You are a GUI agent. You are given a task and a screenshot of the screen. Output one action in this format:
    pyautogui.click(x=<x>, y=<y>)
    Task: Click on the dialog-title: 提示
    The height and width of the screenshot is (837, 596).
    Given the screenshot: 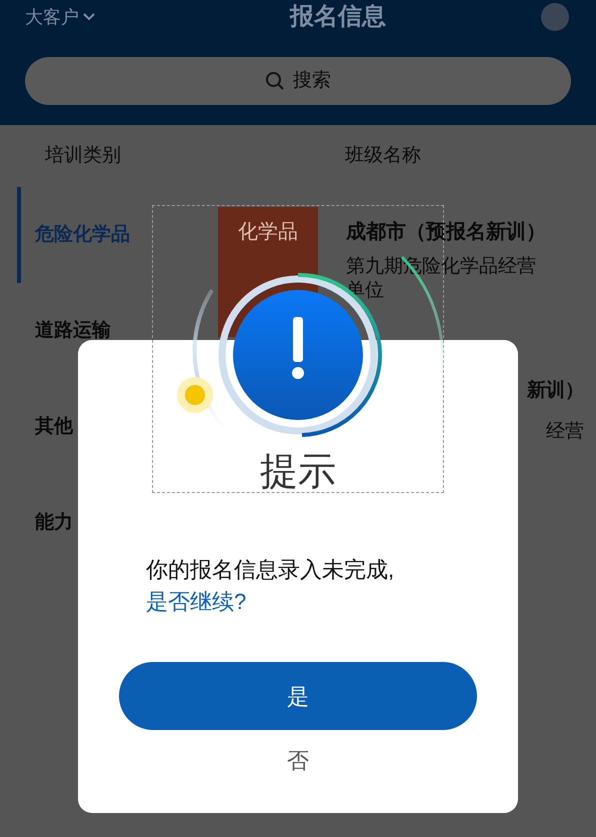 What is the action you would take?
    pyautogui.click(x=298, y=472)
    